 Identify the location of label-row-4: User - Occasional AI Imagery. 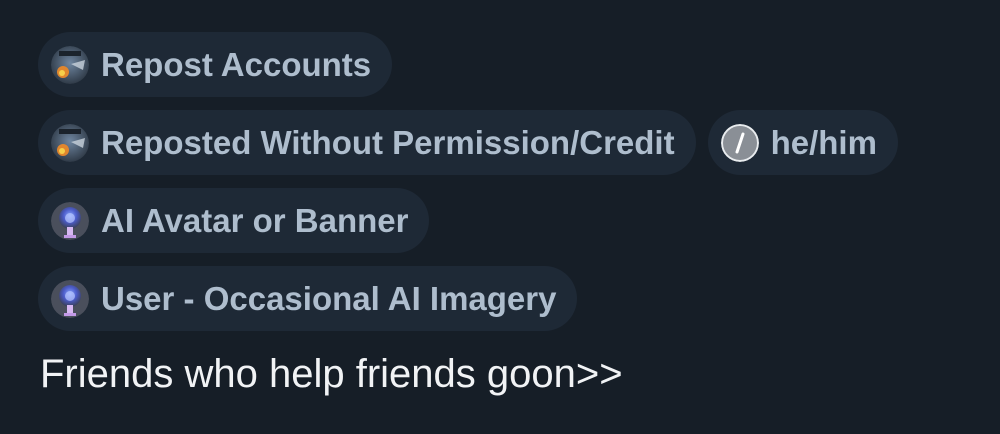
(468, 298).